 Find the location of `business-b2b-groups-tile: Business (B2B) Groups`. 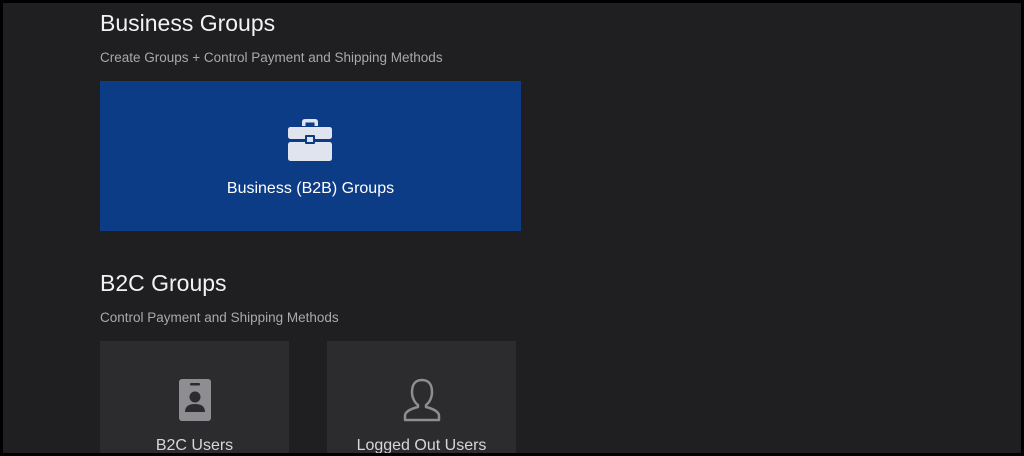

business-b2b-groups-tile: Business (B2B) Groups is located at coordinates (310, 156).